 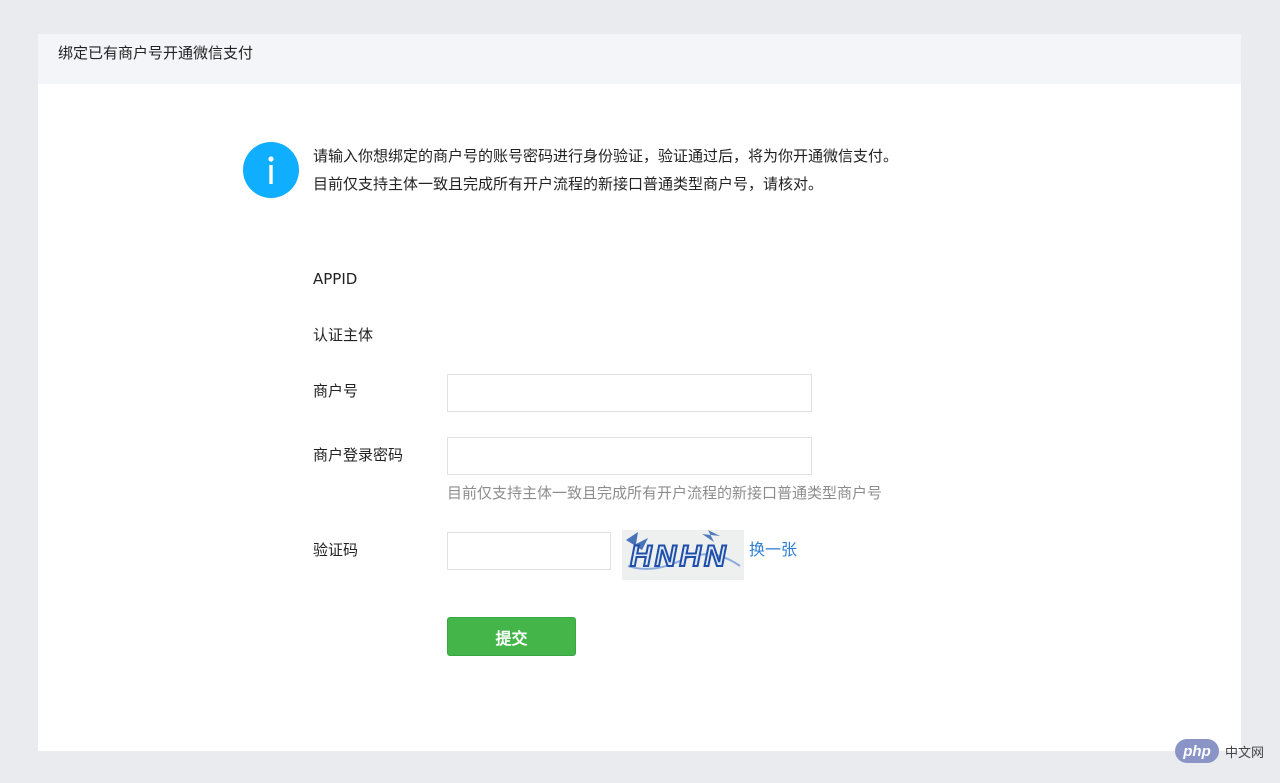 What do you see at coordinates (1219, 751) in the screenshot?
I see `watermark: php 中文网` at bounding box center [1219, 751].